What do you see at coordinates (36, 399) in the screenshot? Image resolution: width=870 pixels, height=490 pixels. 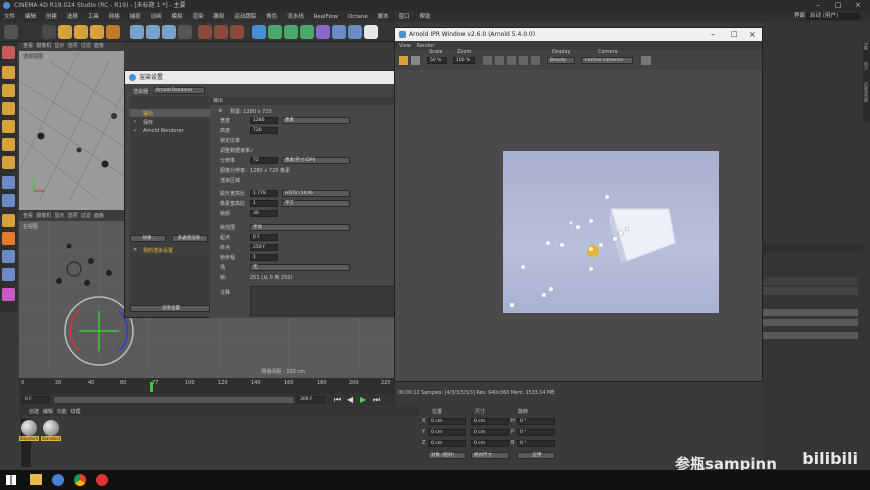 I see `frame-start-field: 0 F` at bounding box center [36, 399].